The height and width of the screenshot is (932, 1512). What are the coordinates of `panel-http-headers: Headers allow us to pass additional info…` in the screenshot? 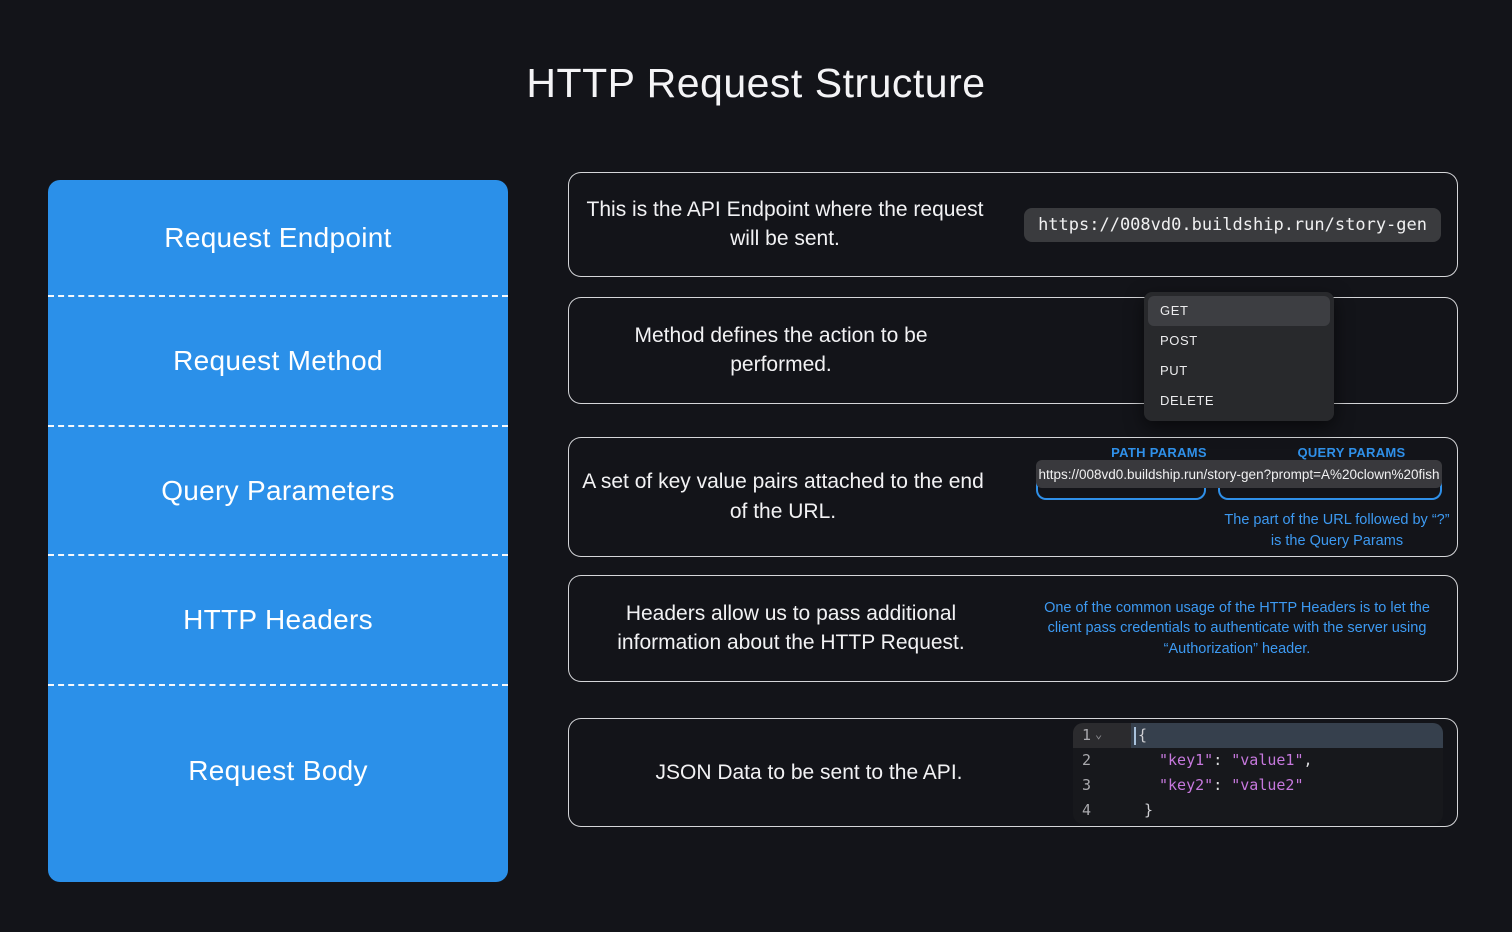 It's located at (1013, 628).